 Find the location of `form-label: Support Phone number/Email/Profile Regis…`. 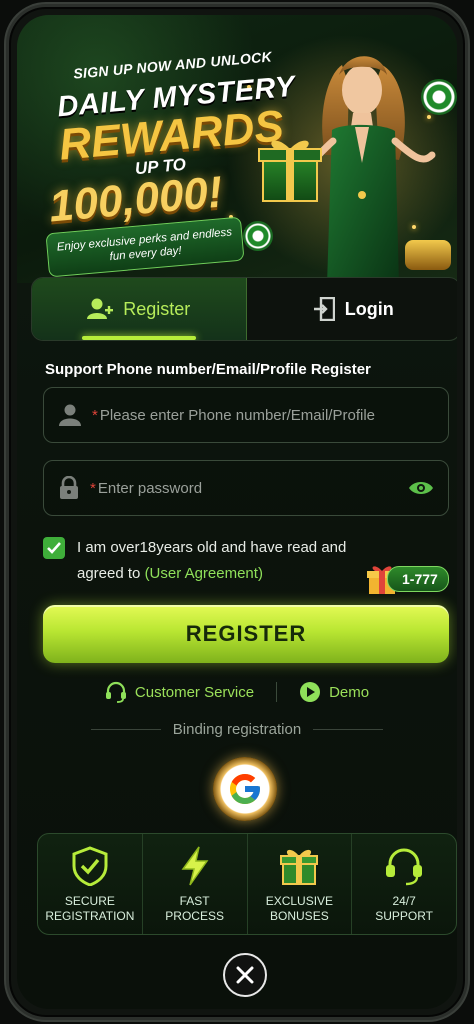

form-label: Support Phone number/Email/Profile Regis… is located at coordinates (208, 369).